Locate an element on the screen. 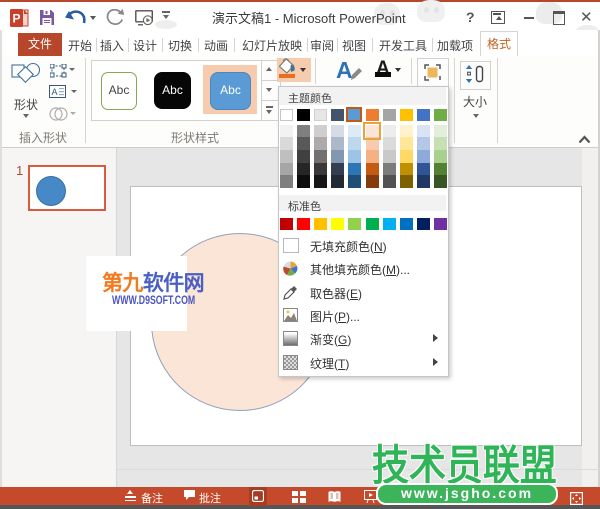 The width and height of the screenshot is (600, 509). svg-text: A is located at coordinates (55, 92).